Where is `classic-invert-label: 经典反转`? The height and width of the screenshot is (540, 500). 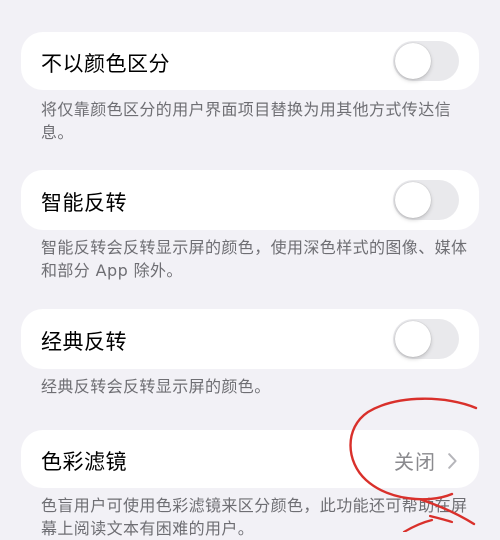
classic-invert-label: 经典反转 is located at coordinates (84, 342).